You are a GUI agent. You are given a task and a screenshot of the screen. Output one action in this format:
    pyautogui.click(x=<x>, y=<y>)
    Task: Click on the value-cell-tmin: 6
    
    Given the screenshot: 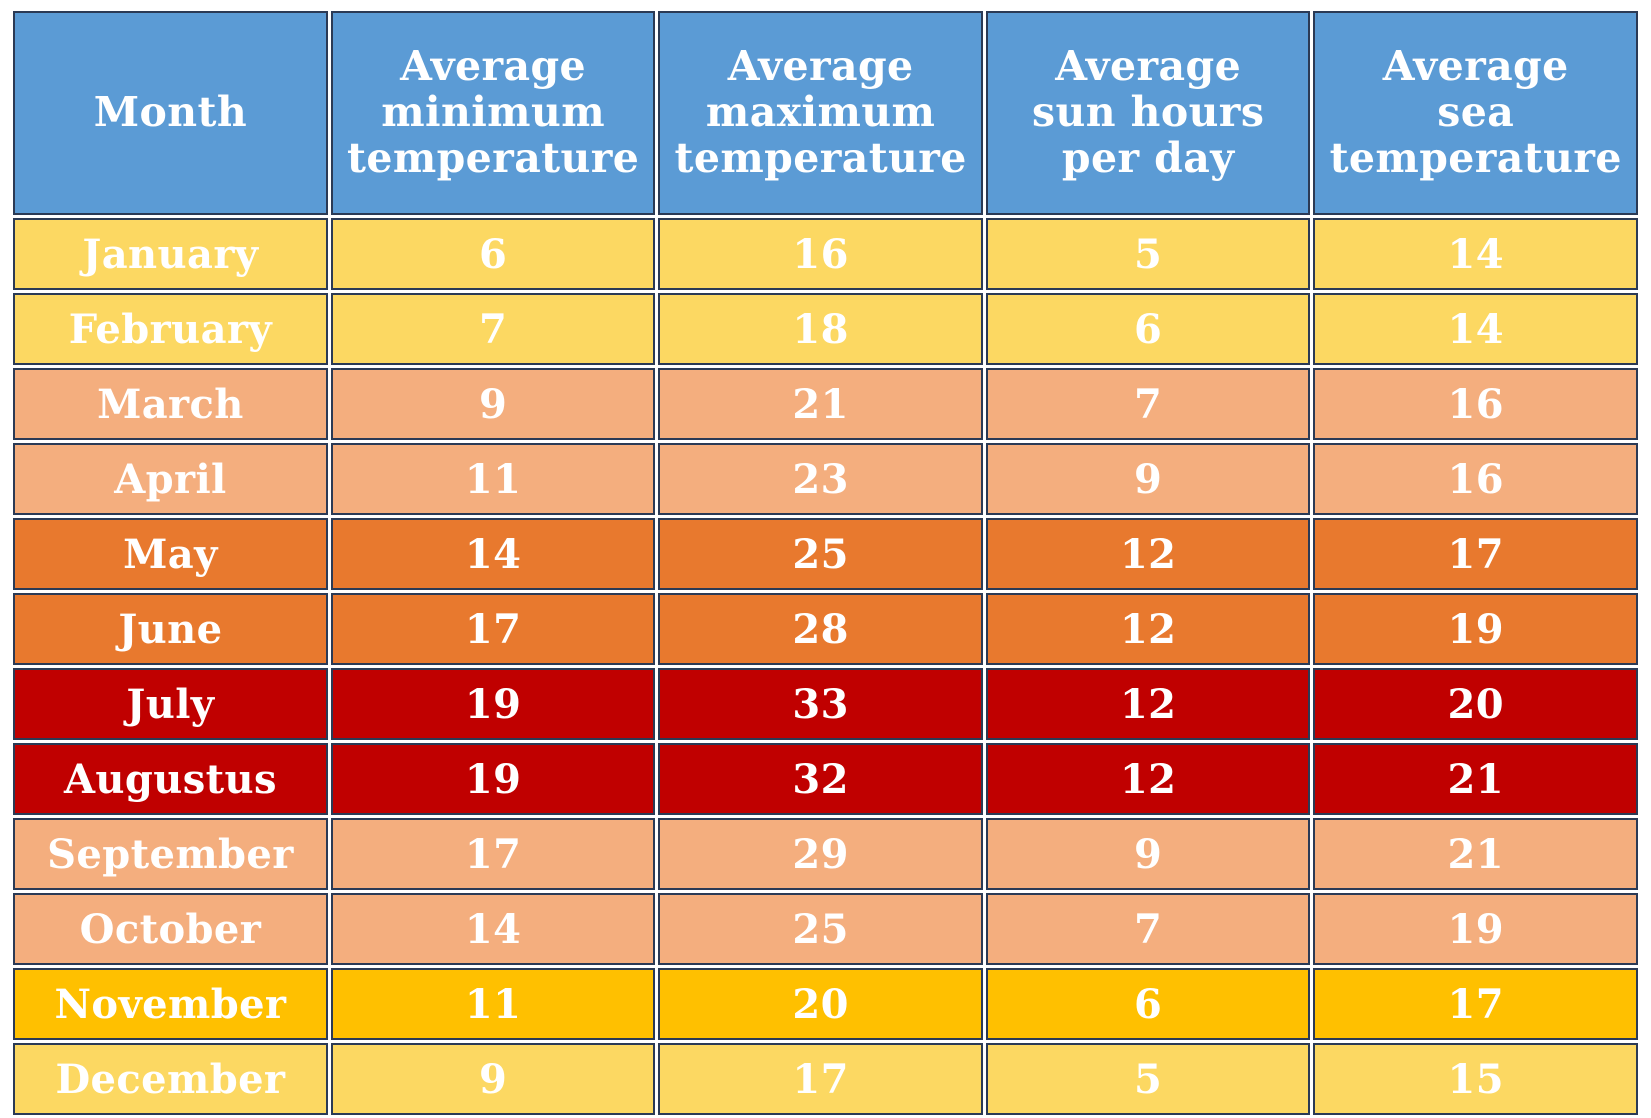 What is the action you would take?
    pyautogui.click(x=493, y=254)
    